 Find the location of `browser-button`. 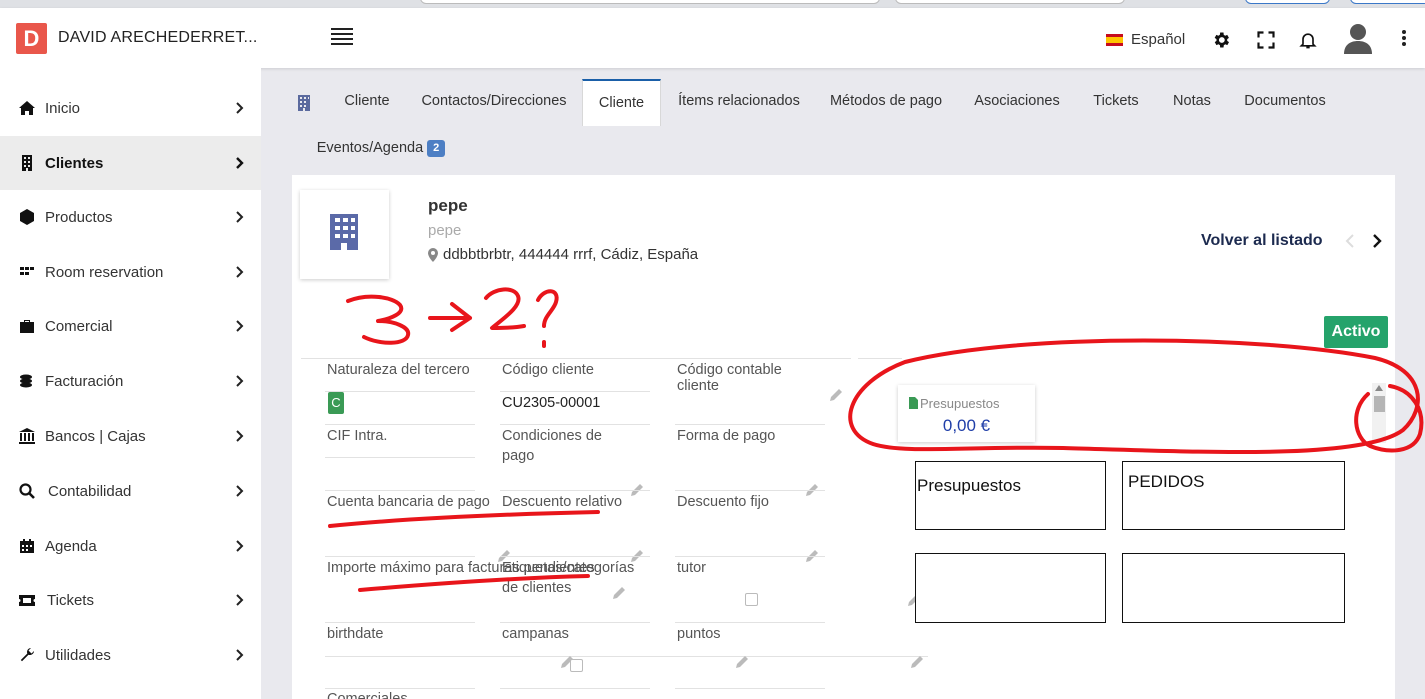

browser-button is located at coordinates (1287, 2).